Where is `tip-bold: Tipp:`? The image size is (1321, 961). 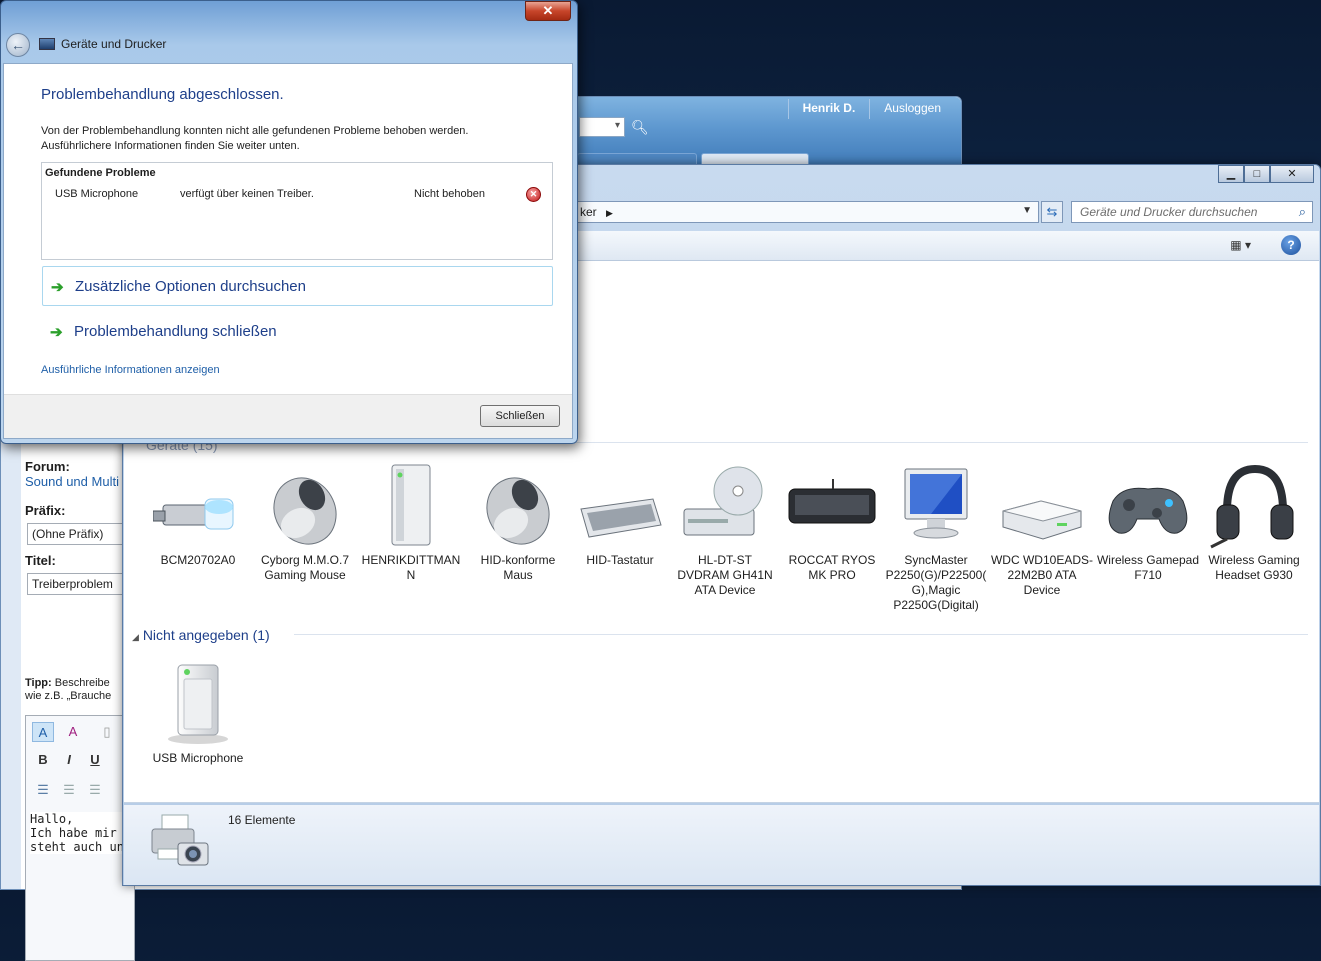 tip-bold: Tipp: is located at coordinates (38, 683).